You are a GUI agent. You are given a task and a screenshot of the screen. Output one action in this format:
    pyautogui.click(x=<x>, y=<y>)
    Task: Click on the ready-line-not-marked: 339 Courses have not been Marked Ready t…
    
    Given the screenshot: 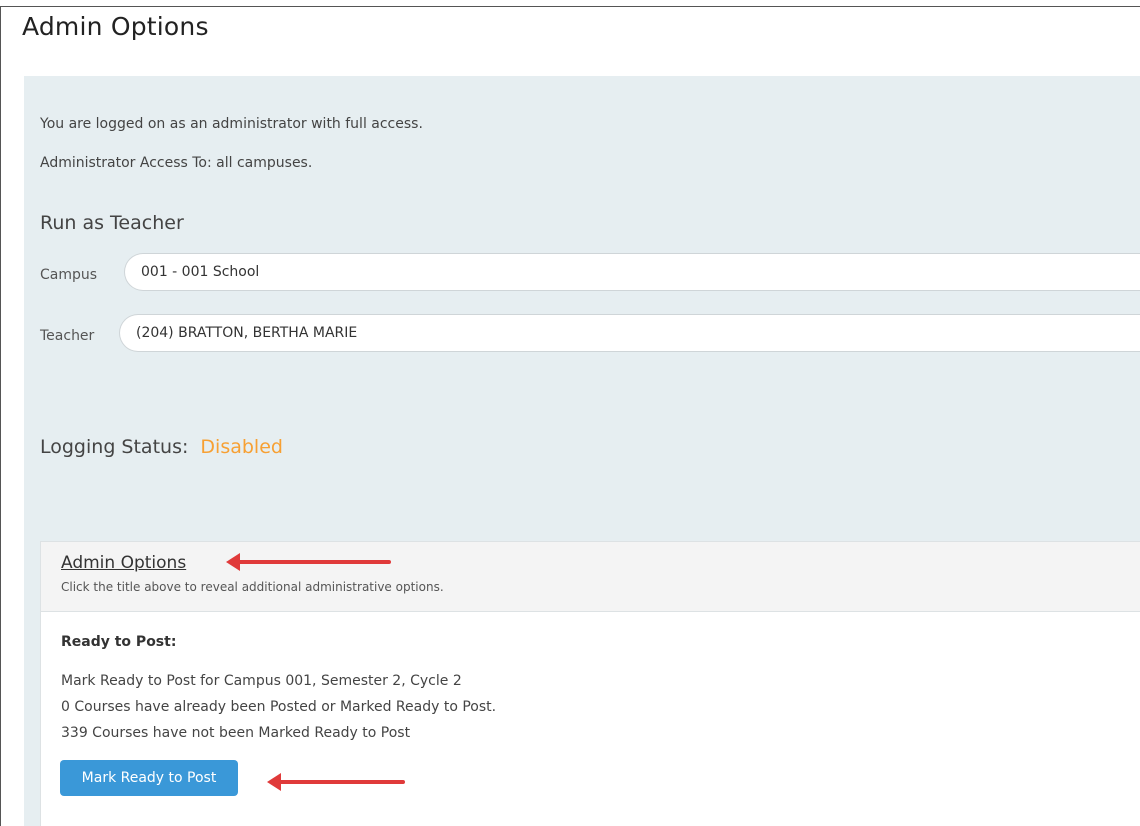 What is the action you would take?
    pyautogui.click(x=236, y=733)
    